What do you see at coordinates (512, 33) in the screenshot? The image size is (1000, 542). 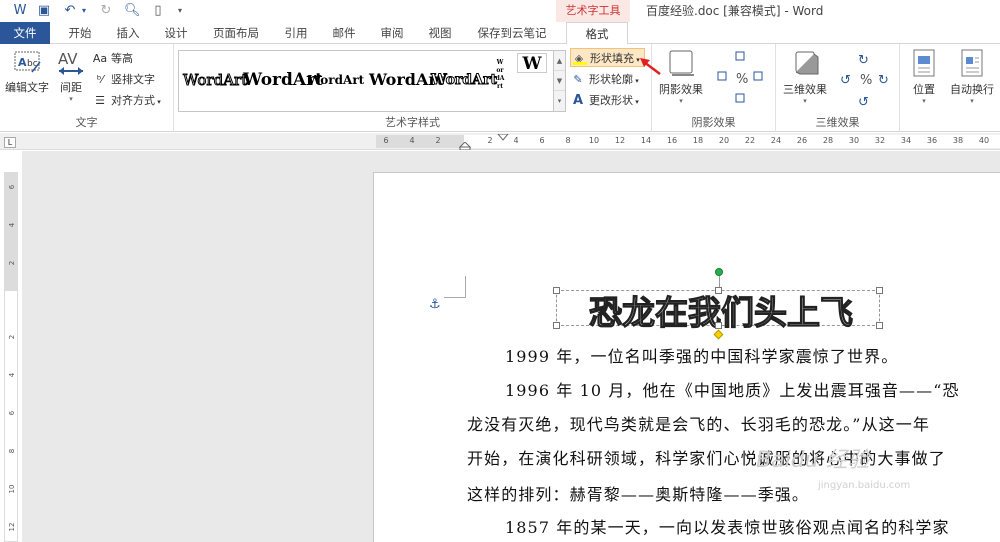 I see `tab-save-to-cloud-notes: 保存到云笔记` at bounding box center [512, 33].